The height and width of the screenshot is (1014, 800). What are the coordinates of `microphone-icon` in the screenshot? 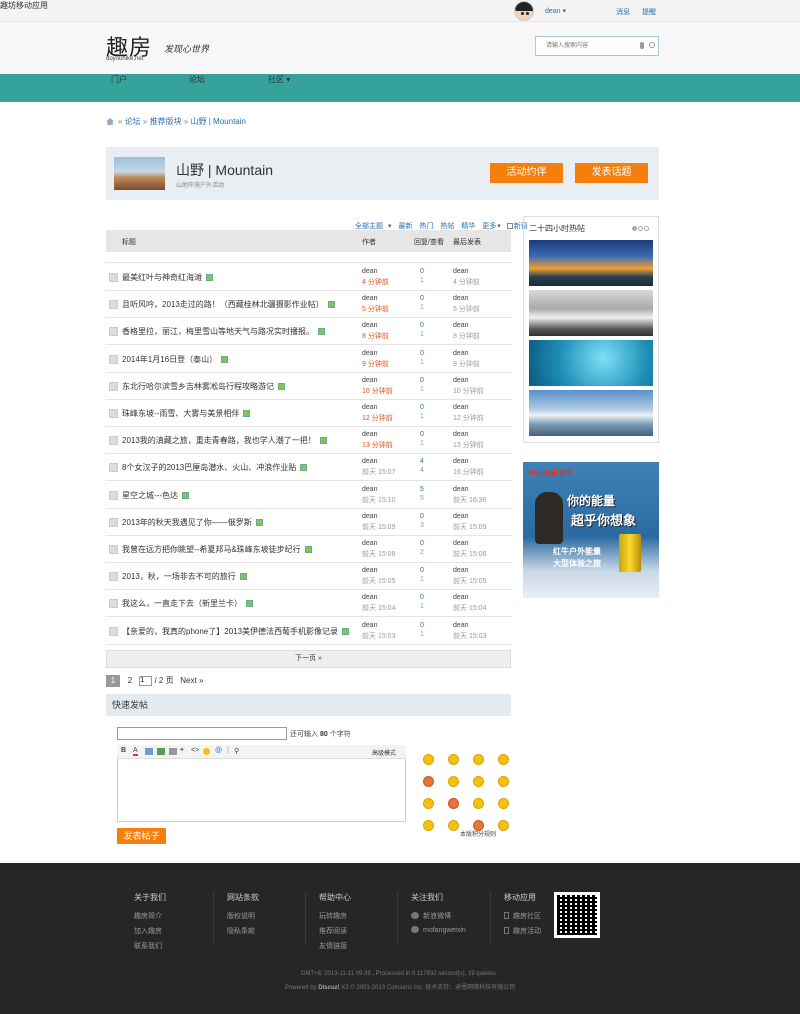 It's located at (642, 45).